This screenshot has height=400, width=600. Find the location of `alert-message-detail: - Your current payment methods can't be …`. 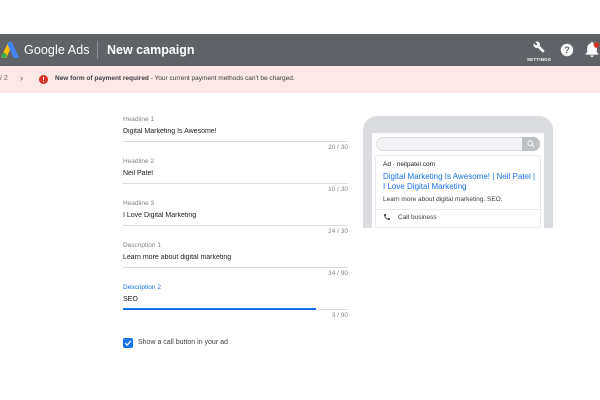

alert-message-detail: - Your current payment methods can't be … is located at coordinates (221, 78).